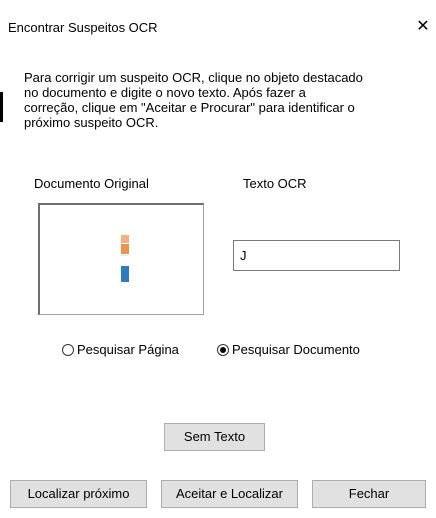 Image resolution: width=436 pixels, height=518 pixels. I want to click on radio-button-checked, so click(223, 349).